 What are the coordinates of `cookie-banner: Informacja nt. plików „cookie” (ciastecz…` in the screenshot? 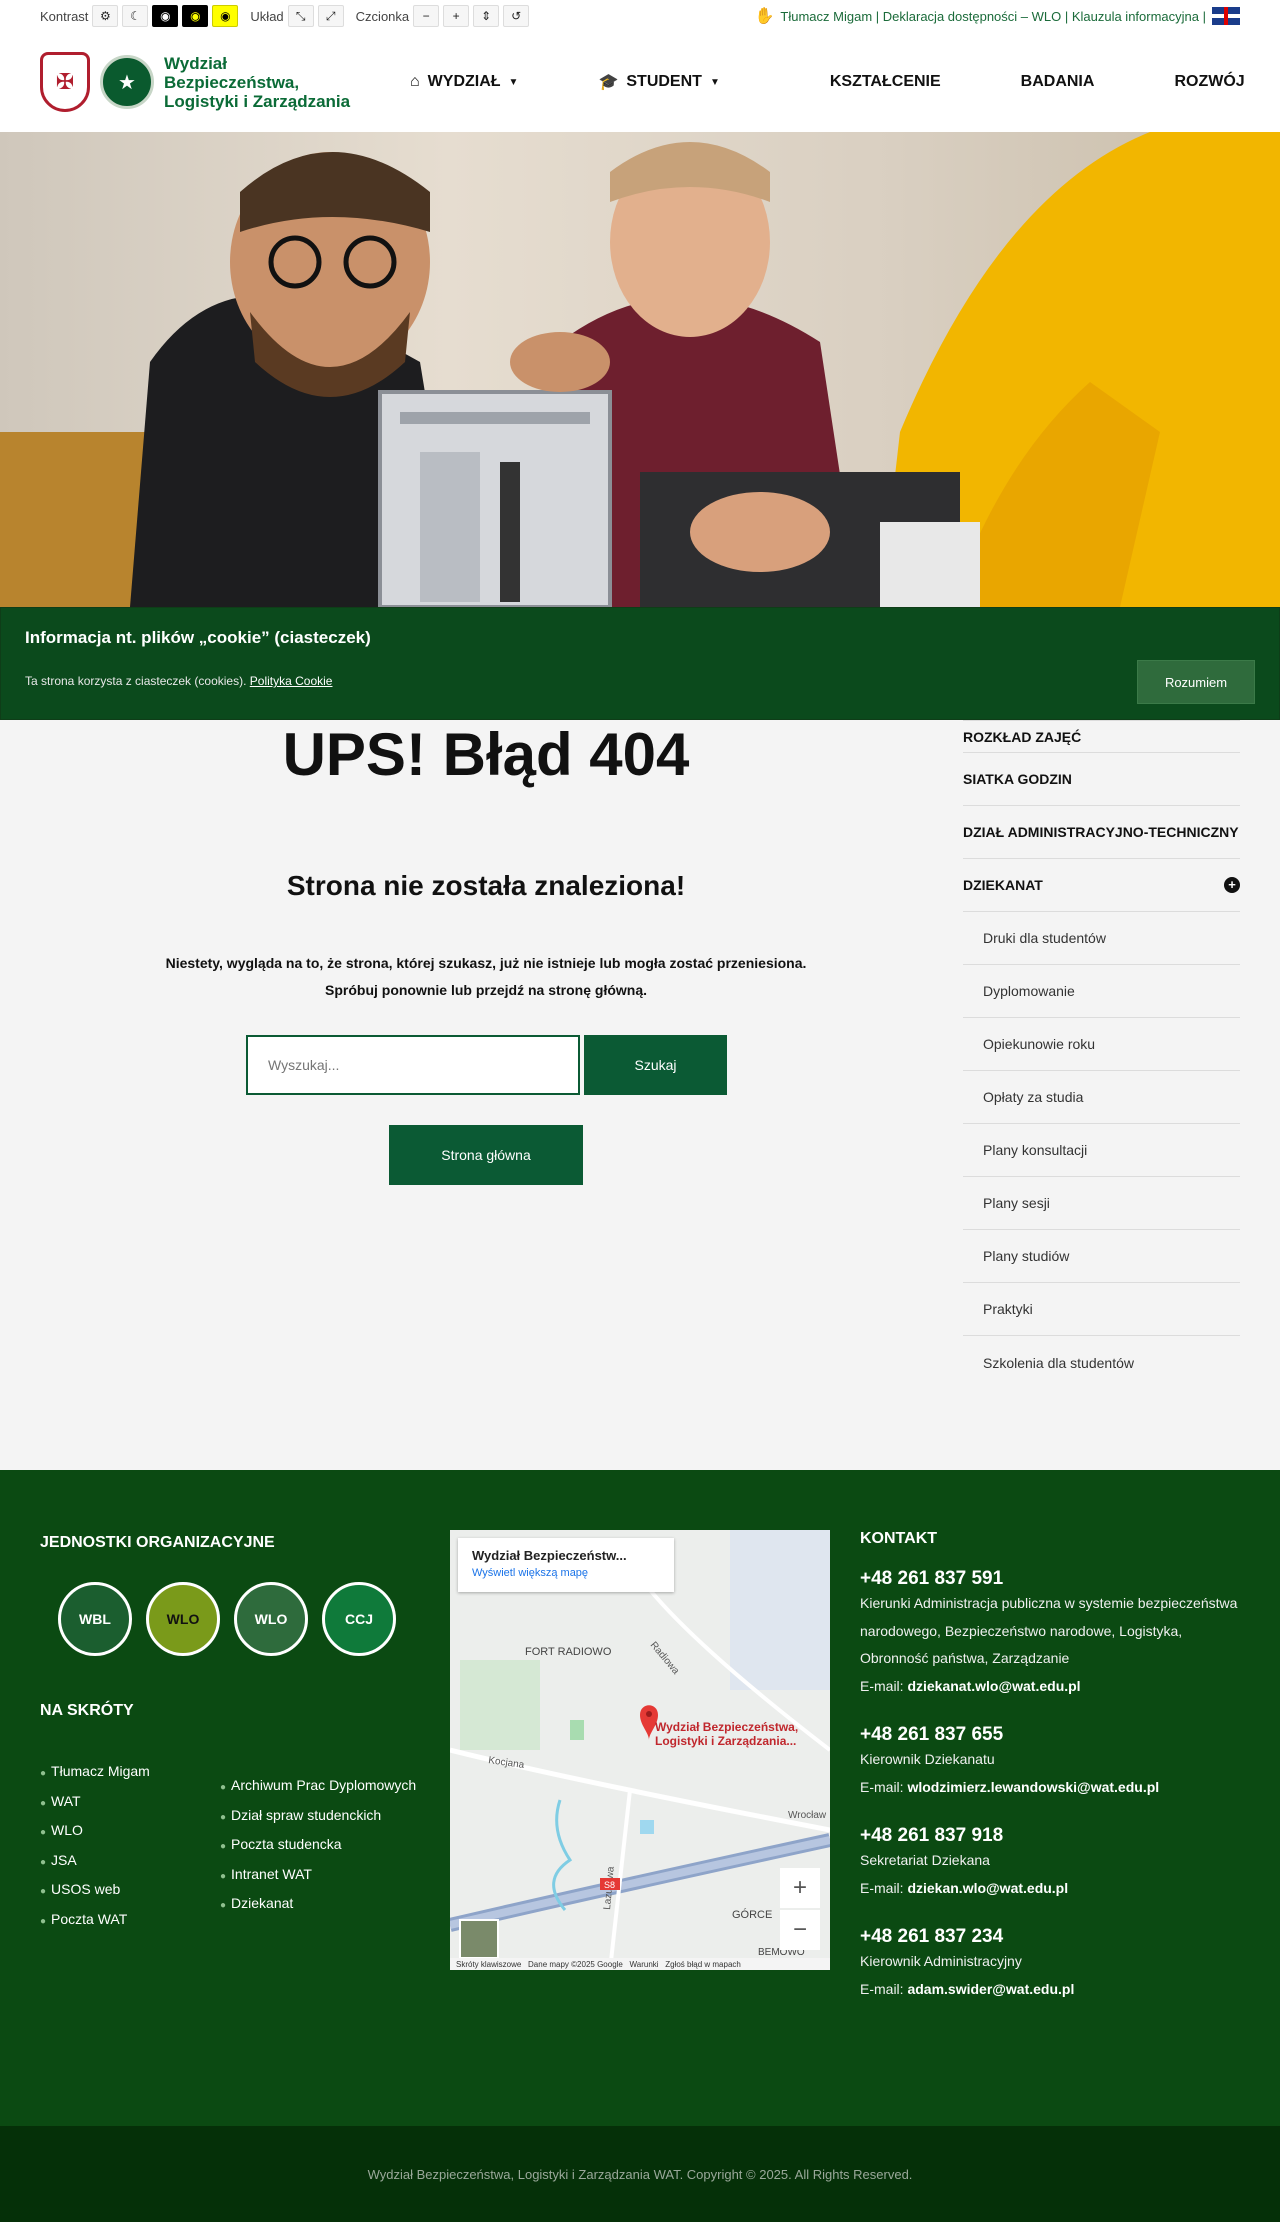 It's located at (640, 663).